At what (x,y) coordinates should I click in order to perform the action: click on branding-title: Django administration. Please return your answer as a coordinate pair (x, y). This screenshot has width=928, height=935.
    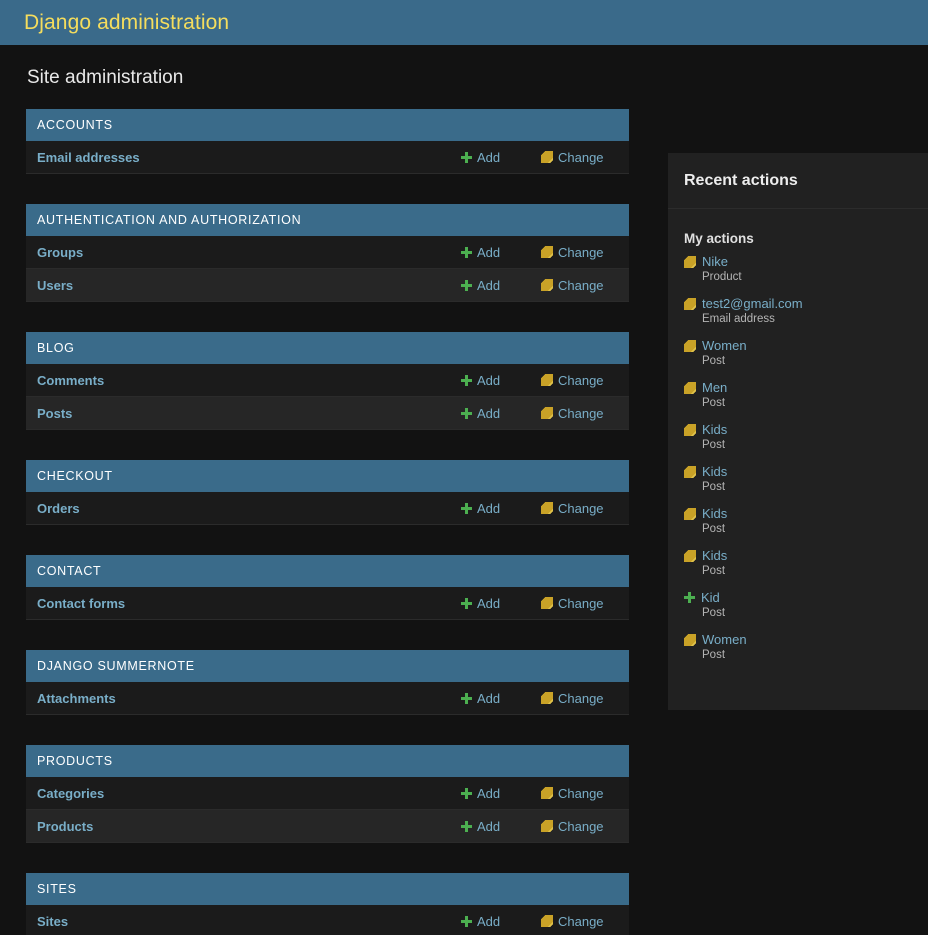
    Looking at the image, I should click on (126, 23).